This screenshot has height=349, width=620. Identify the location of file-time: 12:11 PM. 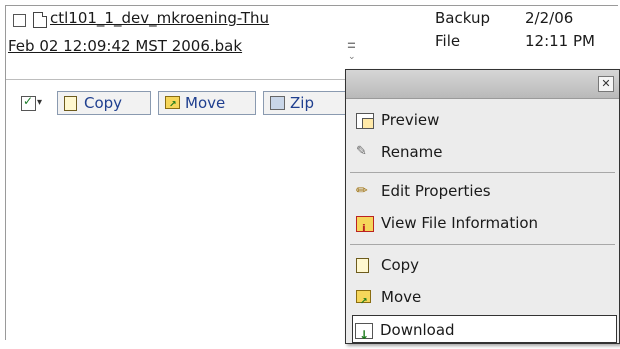
(560, 41).